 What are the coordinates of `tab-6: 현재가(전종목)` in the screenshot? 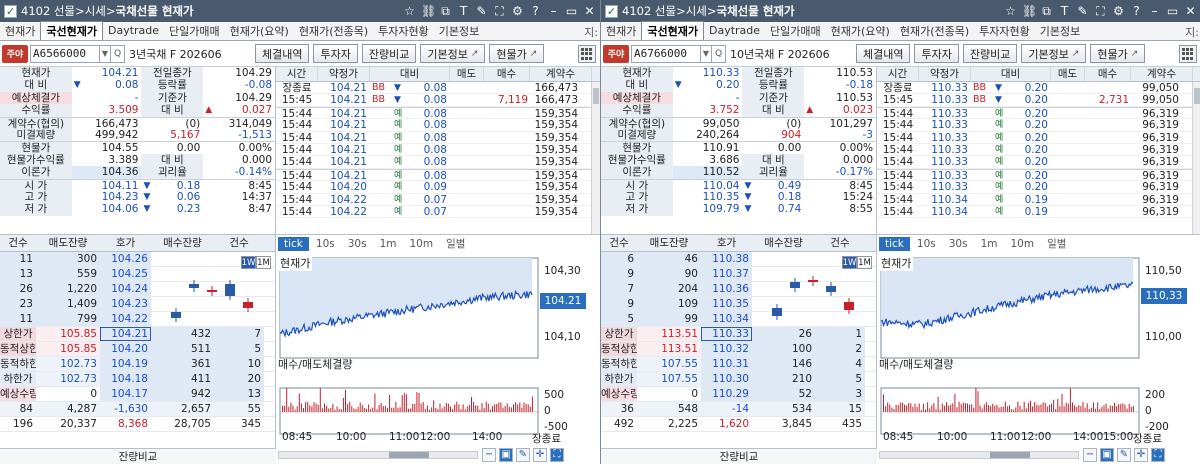 It's located at (333, 30).